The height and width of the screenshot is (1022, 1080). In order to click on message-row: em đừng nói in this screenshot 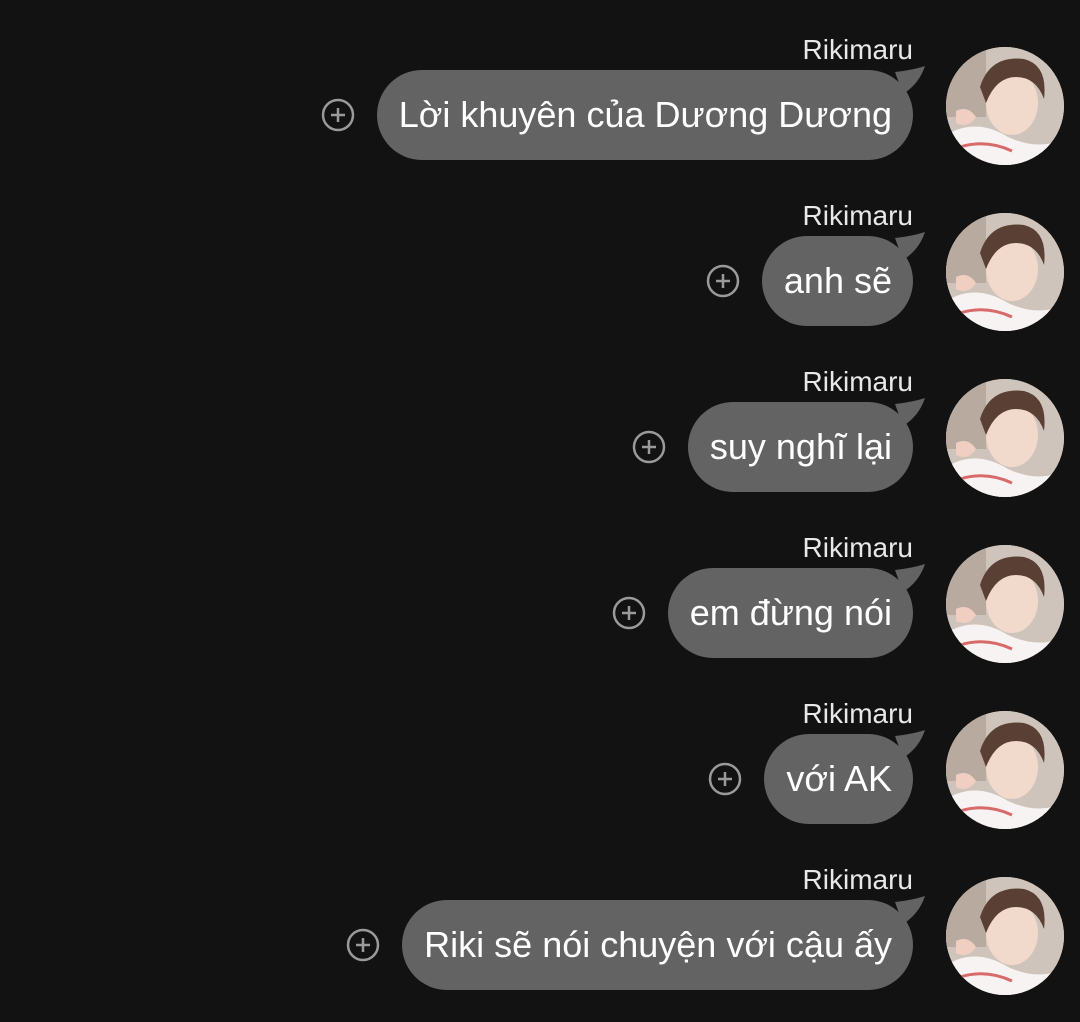, I will do `click(768, 611)`.